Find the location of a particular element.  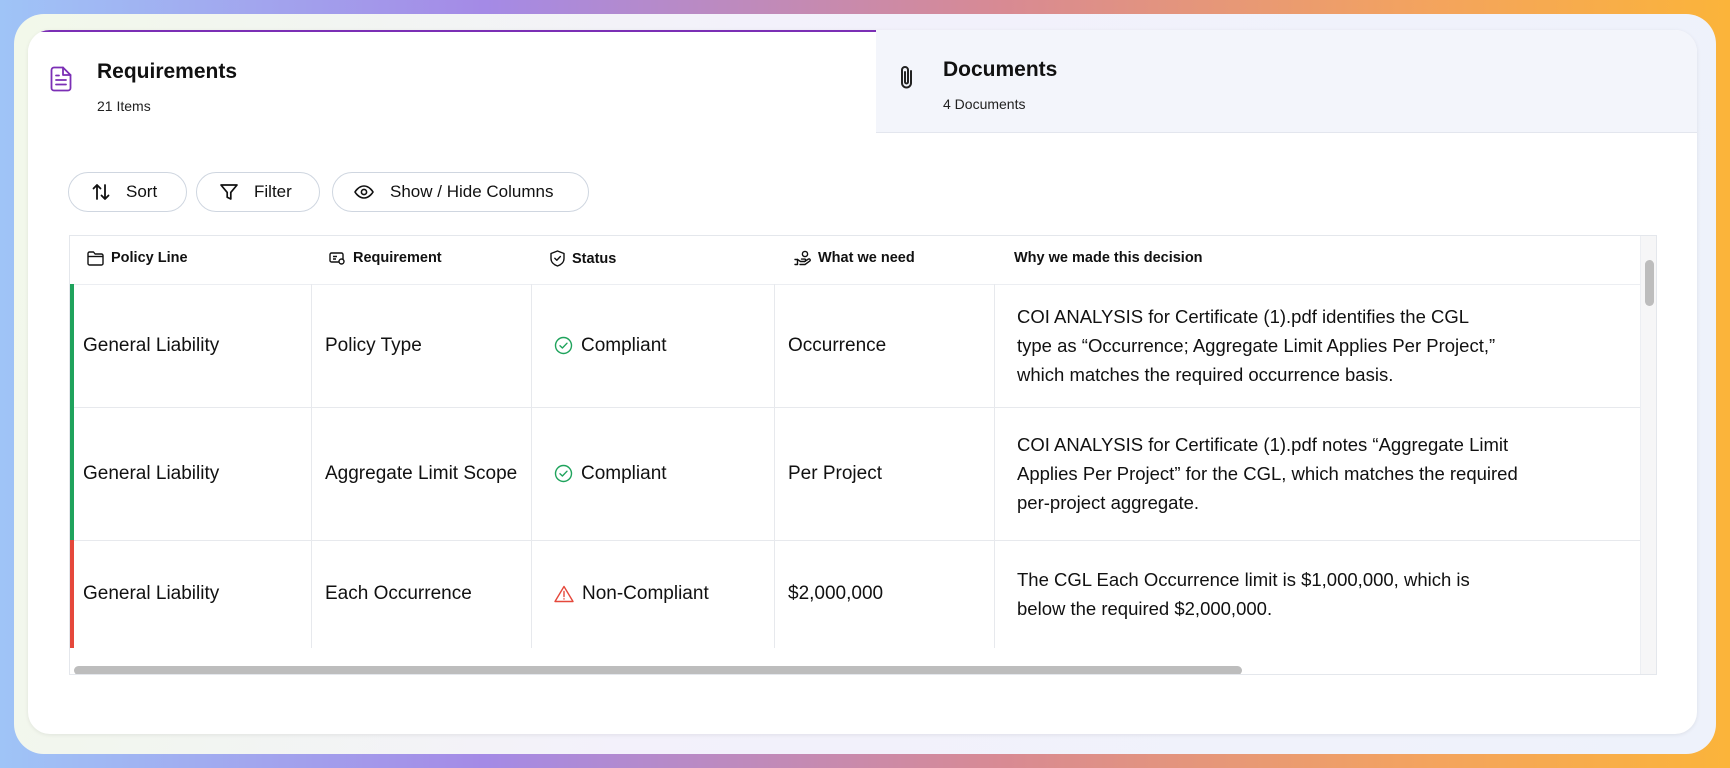

tab-requirements-title: Requirements is located at coordinates (167, 71).